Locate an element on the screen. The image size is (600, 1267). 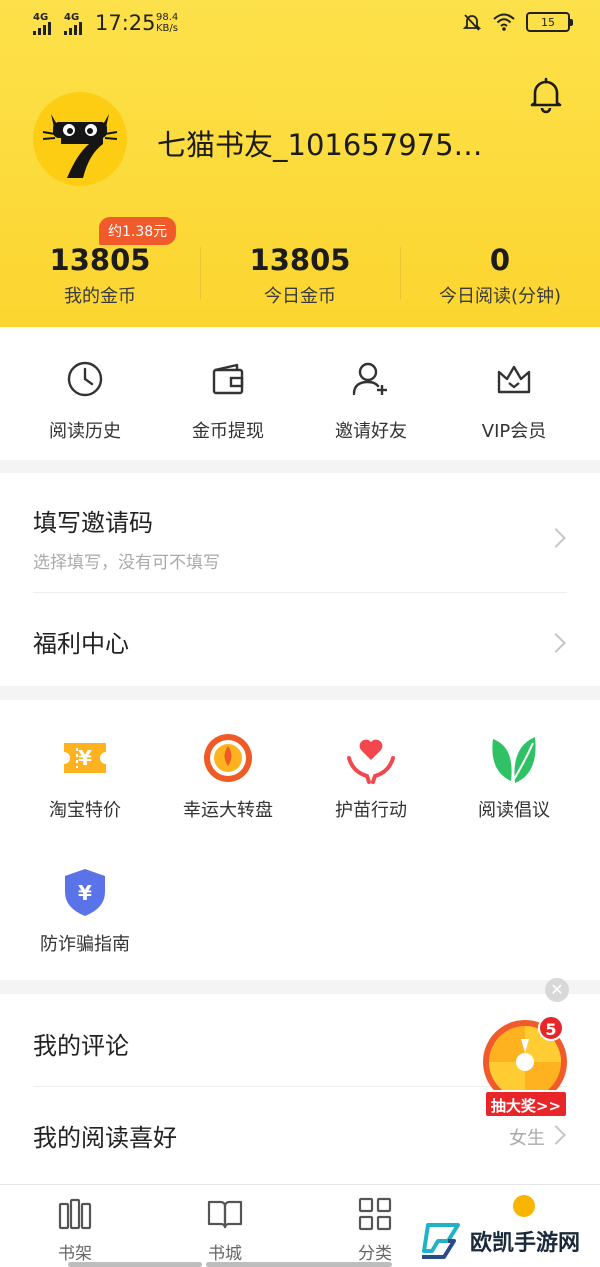
quick-action-reading-history: 阅读历史 is located at coordinates (85, 396).